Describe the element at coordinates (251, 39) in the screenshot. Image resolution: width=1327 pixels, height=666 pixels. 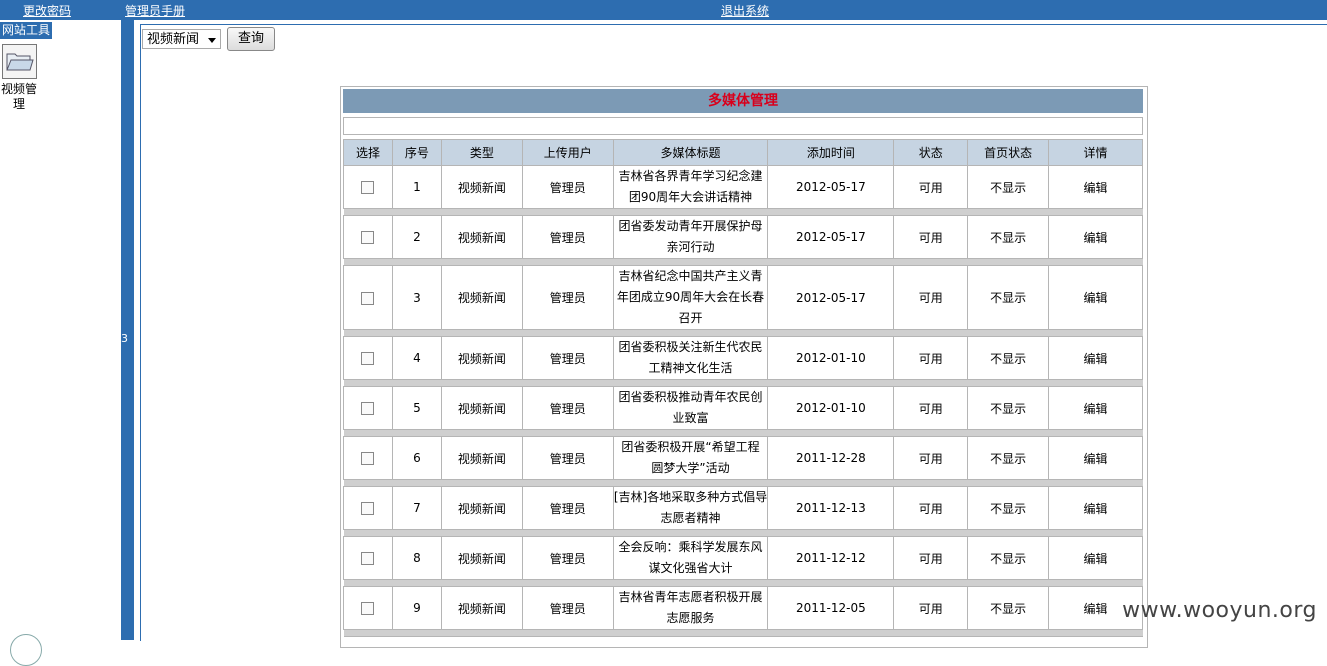
I see `query-button: 查询` at that location.